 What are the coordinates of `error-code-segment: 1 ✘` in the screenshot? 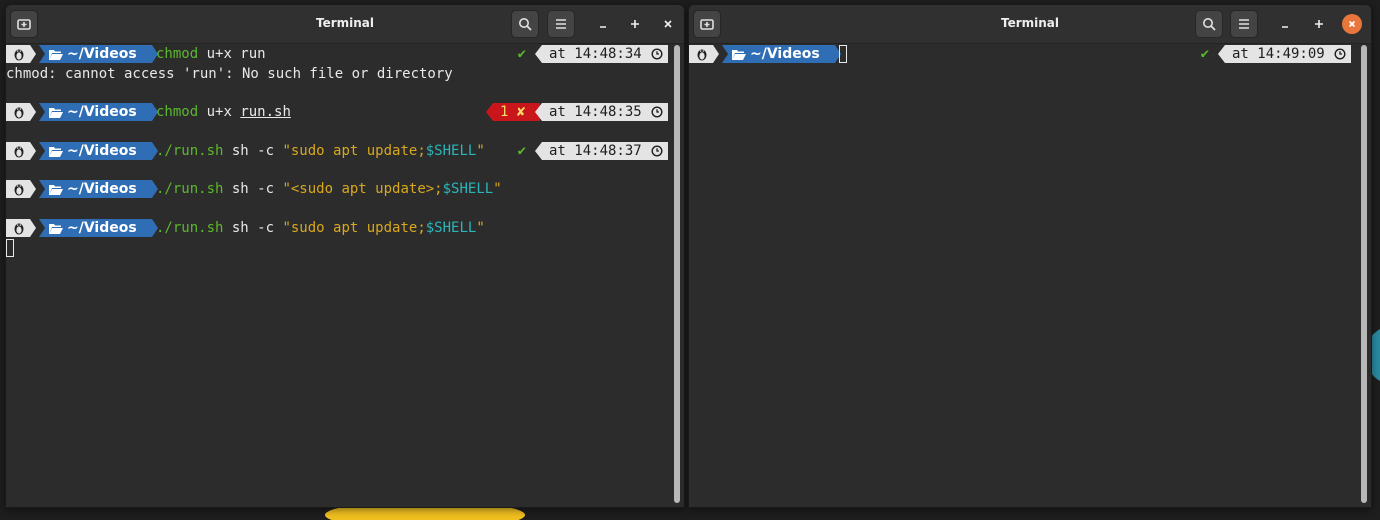 It's located at (513, 112).